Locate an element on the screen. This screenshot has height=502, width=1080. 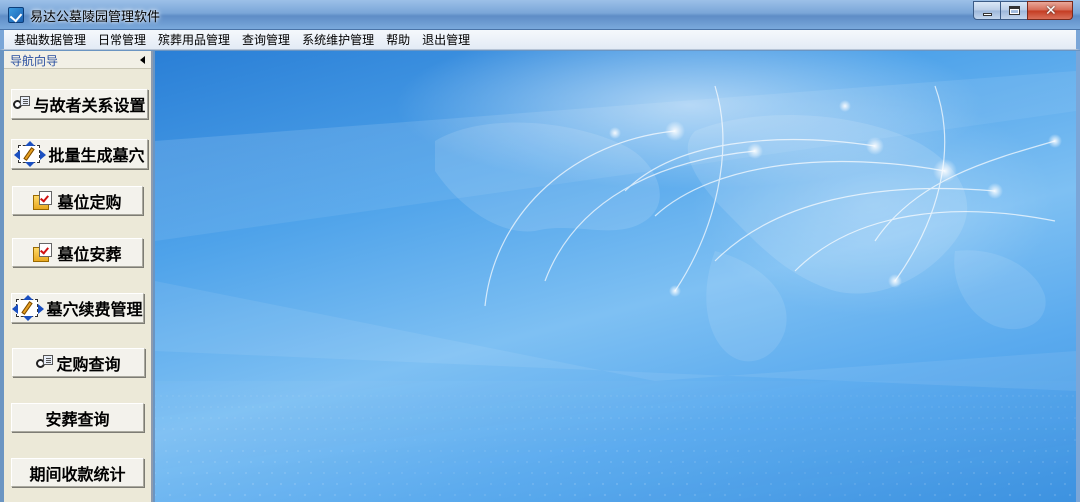
nav-button-renewal-management: 墓穴续费管理 is located at coordinates (77, 308).